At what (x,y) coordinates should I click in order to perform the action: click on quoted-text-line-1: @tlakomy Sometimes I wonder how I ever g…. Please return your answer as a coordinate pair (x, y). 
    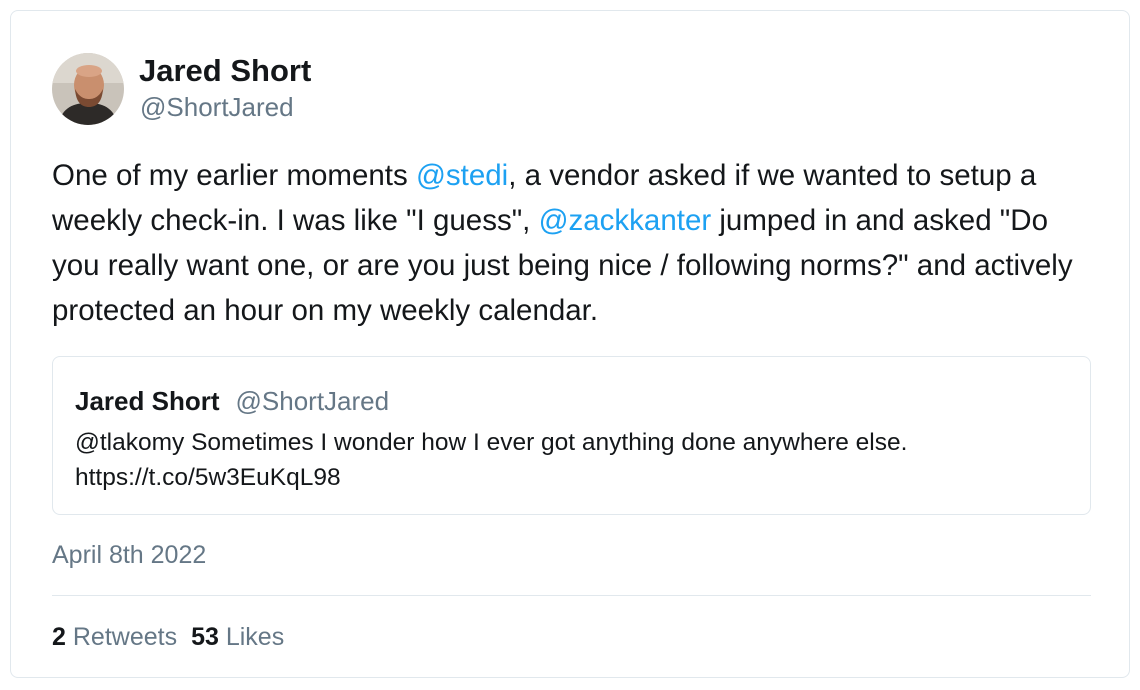
    Looking at the image, I should click on (491, 442).